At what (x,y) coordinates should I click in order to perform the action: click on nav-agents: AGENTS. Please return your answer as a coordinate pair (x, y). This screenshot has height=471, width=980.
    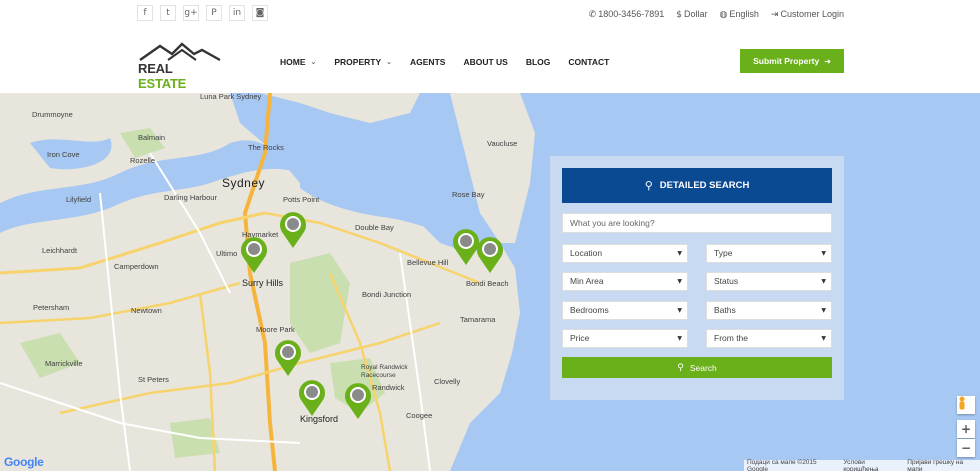
    Looking at the image, I should click on (427, 62).